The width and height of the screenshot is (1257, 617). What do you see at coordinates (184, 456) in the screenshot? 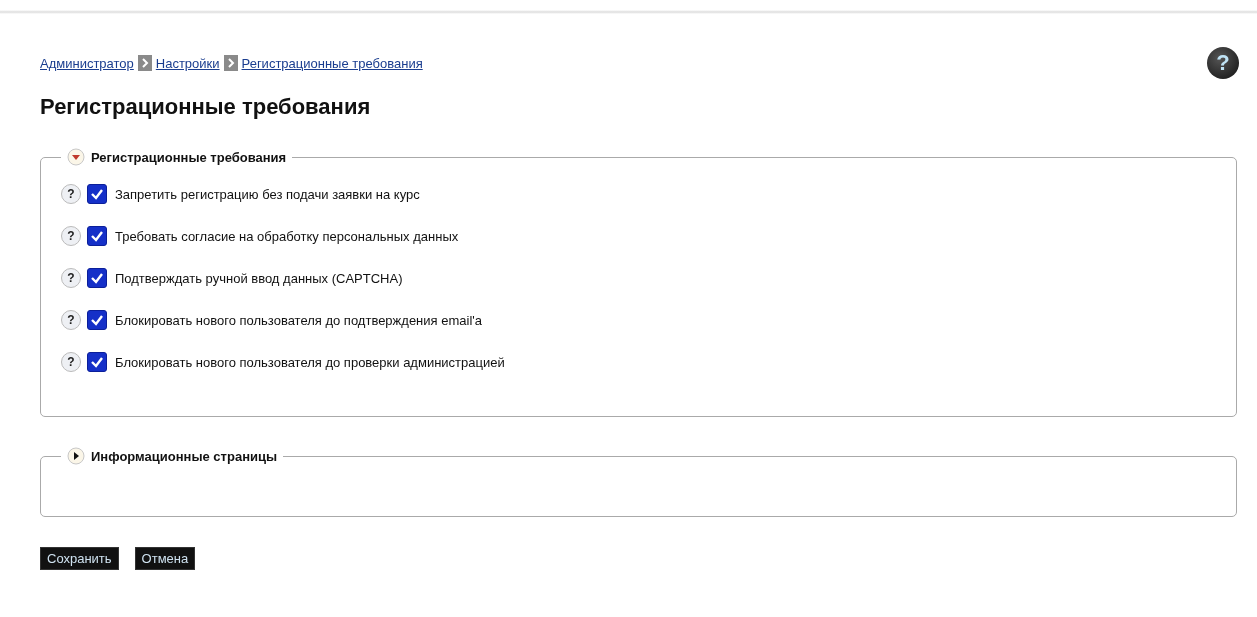
I see `section-title: Информационные страницы` at bounding box center [184, 456].